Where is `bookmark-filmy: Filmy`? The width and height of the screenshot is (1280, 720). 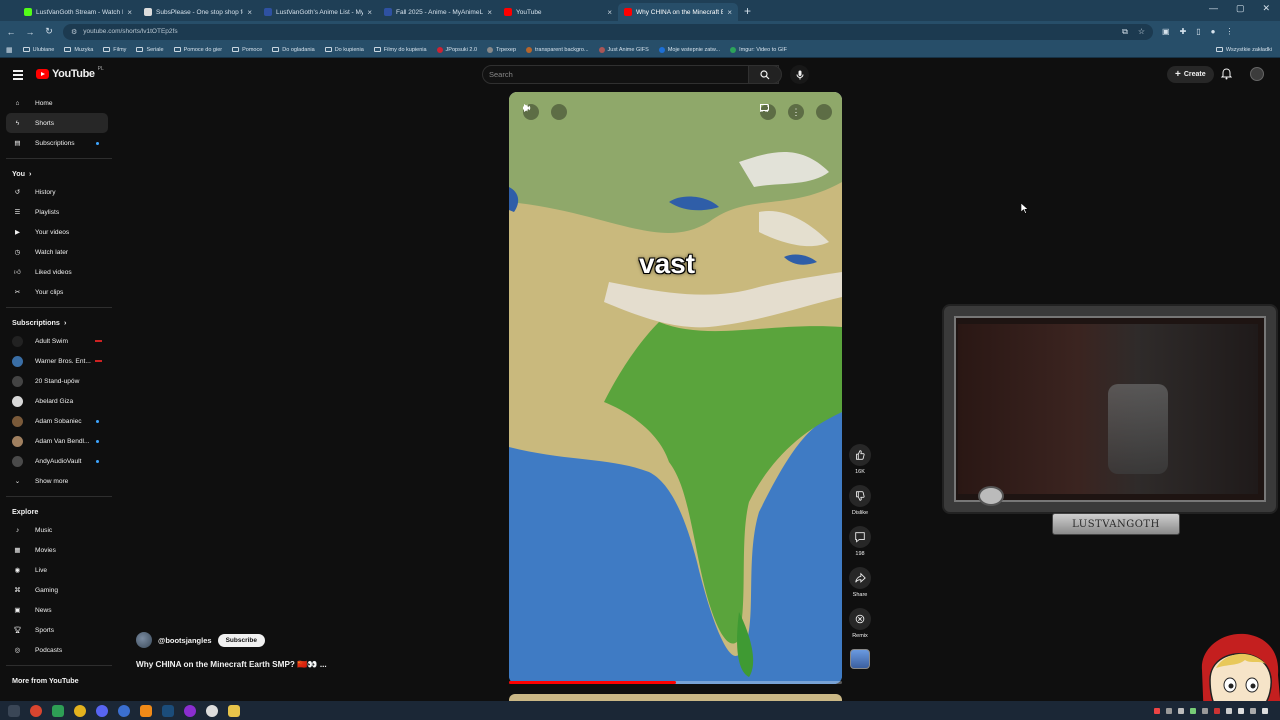
bookmark-filmy: Filmy is located at coordinates (114, 50).